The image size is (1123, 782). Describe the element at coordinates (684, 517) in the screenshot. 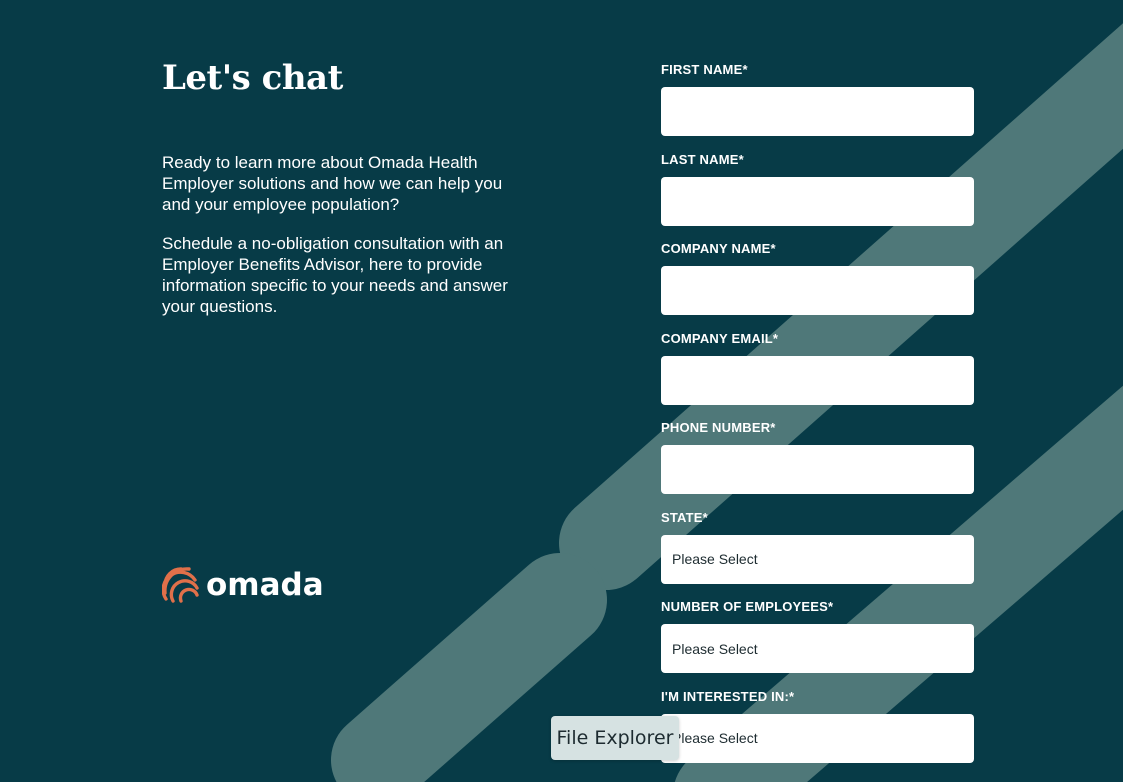

I see `state-label: STATE*` at that location.